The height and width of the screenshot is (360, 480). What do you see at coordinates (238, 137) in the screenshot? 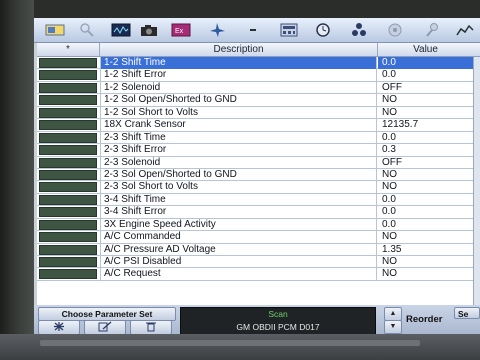
I see `row-description: 2-3 Shift Time` at bounding box center [238, 137].